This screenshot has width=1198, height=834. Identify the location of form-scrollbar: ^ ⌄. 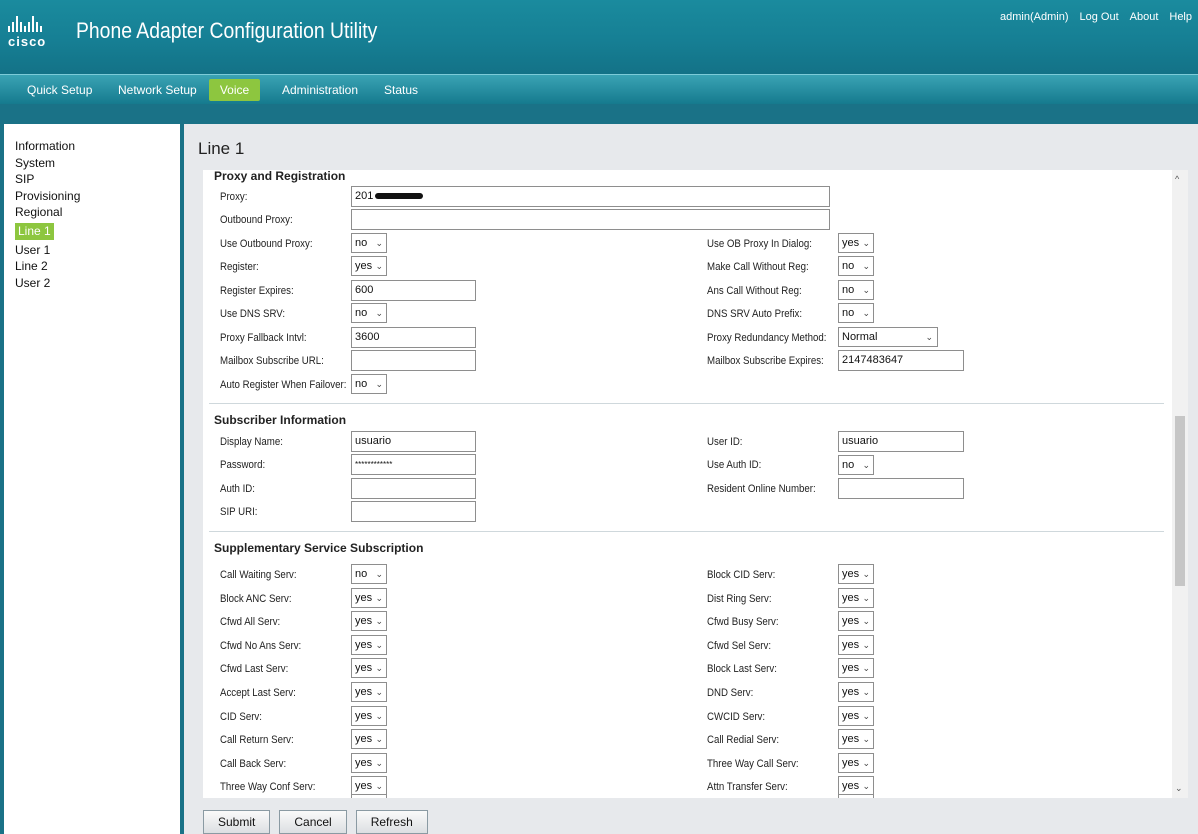
(1180, 484).